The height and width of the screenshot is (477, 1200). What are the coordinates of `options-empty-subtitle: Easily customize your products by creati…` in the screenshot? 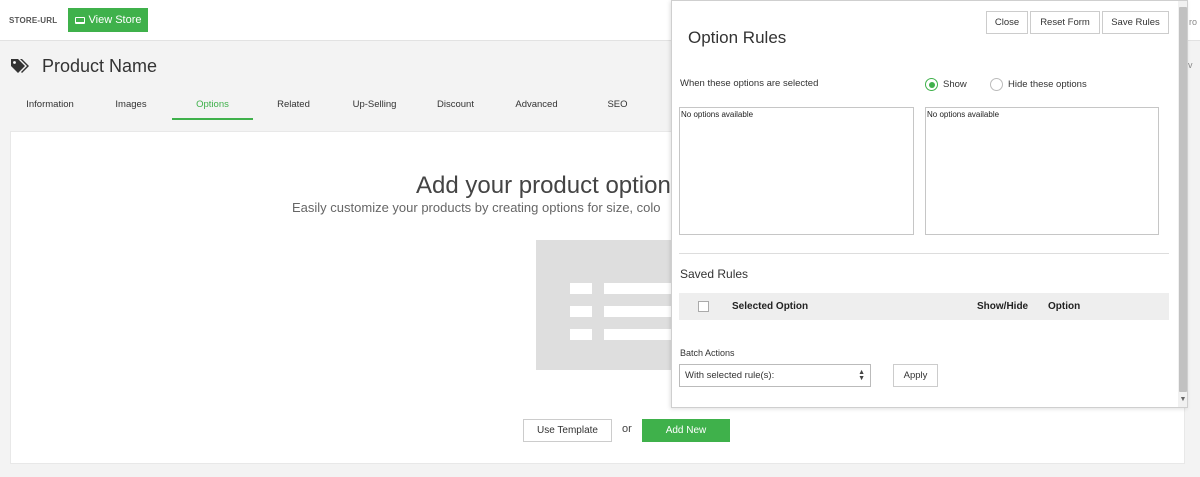 It's located at (476, 207).